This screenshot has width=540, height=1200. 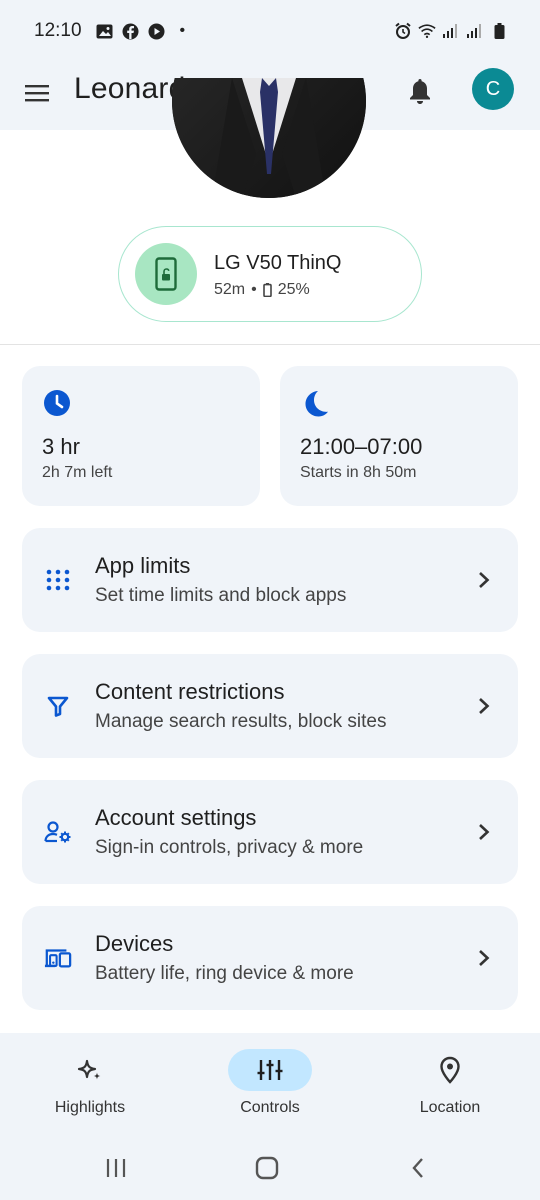 I want to click on profile-photo, so click(x=269, y=138).